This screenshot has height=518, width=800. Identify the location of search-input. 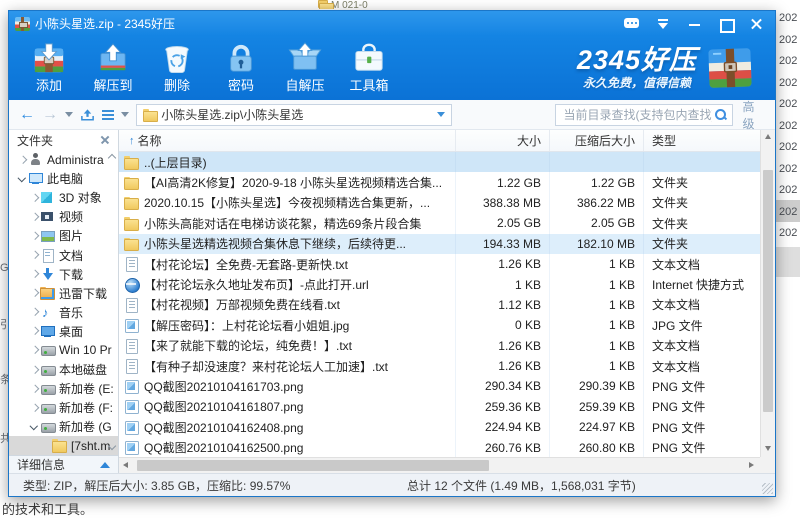
(637, 115).